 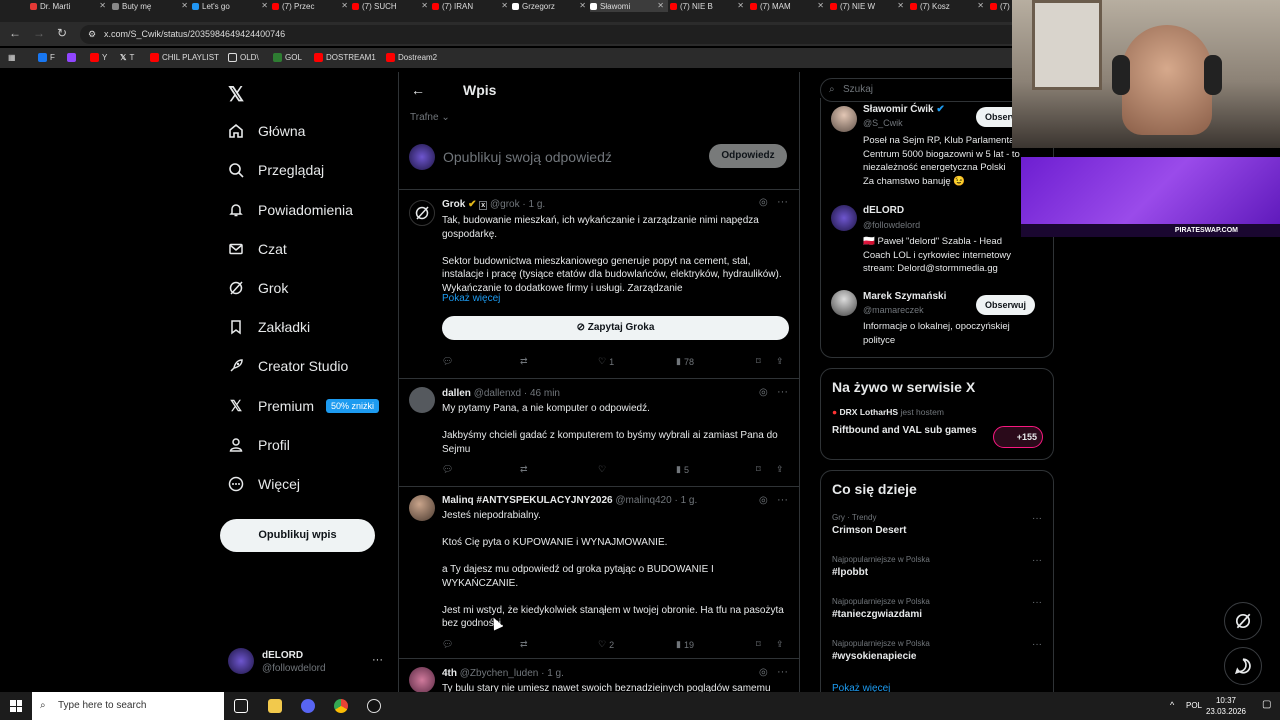 What do you see at coordinates (258, 288) in the screenshot?
I see `sidebar-item-grok: Grok` at bounding box center [258, 288].